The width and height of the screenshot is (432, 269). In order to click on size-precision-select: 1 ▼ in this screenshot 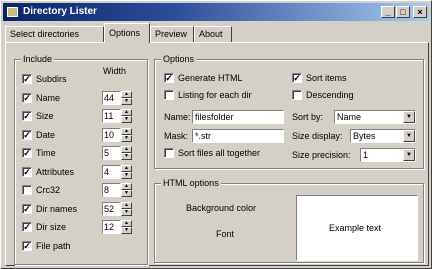, I will do `click(388, 155)`.